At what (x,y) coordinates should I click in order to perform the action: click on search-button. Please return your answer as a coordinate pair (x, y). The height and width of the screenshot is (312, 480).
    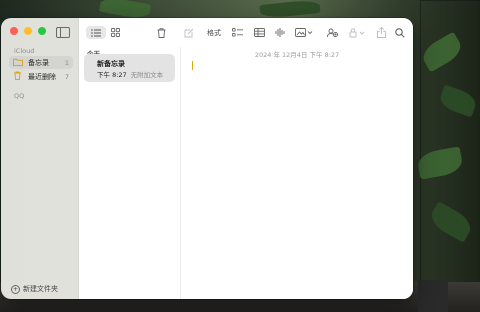
    Looking at the image, I should click on (400, 32).